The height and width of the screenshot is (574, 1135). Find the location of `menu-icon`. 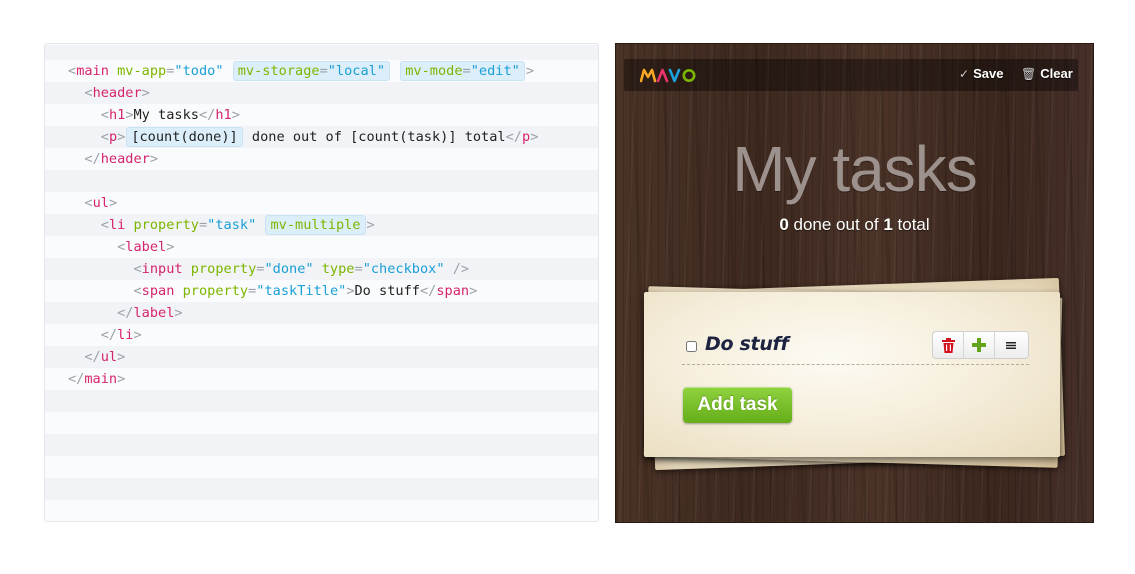

menu-icon is located at coordinates (1010, 345).